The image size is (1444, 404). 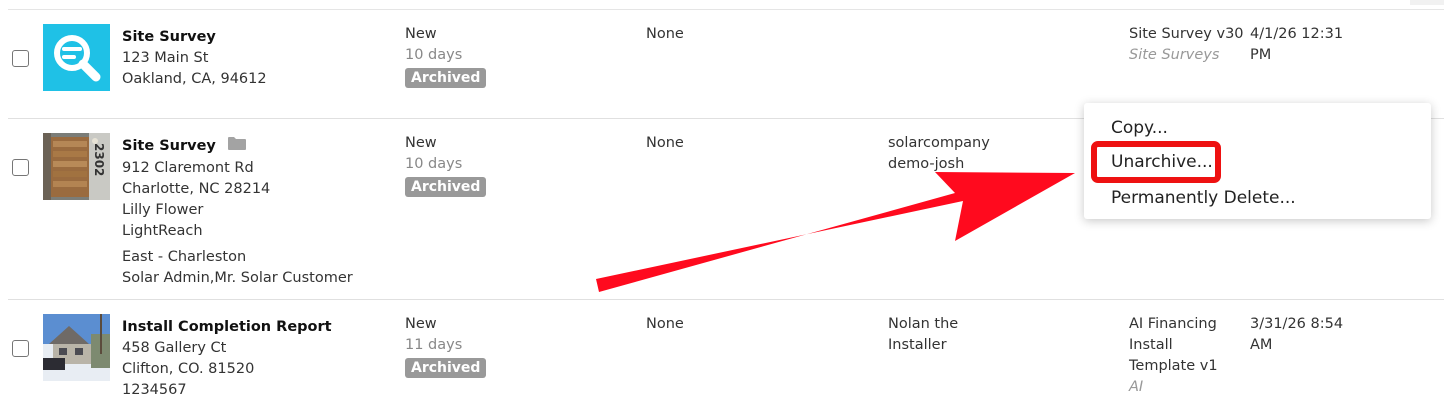 I want to click on annotation-arrow-icon, so click(x=835, y=232).